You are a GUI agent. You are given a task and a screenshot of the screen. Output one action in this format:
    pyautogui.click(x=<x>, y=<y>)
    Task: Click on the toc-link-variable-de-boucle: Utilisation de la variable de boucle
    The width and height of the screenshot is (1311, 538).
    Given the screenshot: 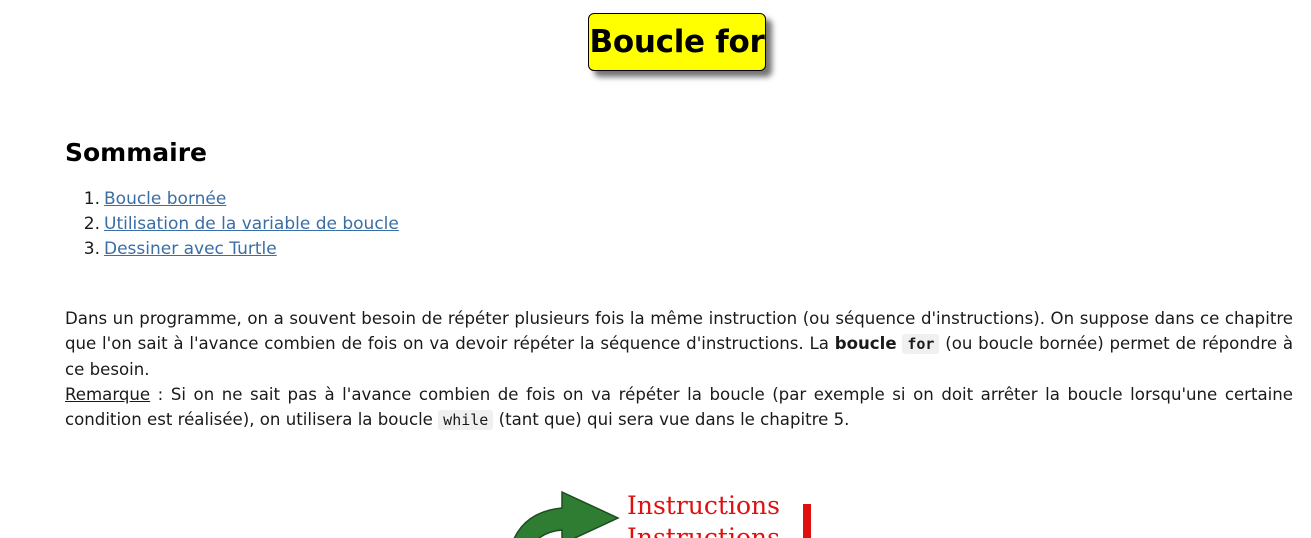 What is the action you would take?
    pyautogui.click(x=251, y=224)
    